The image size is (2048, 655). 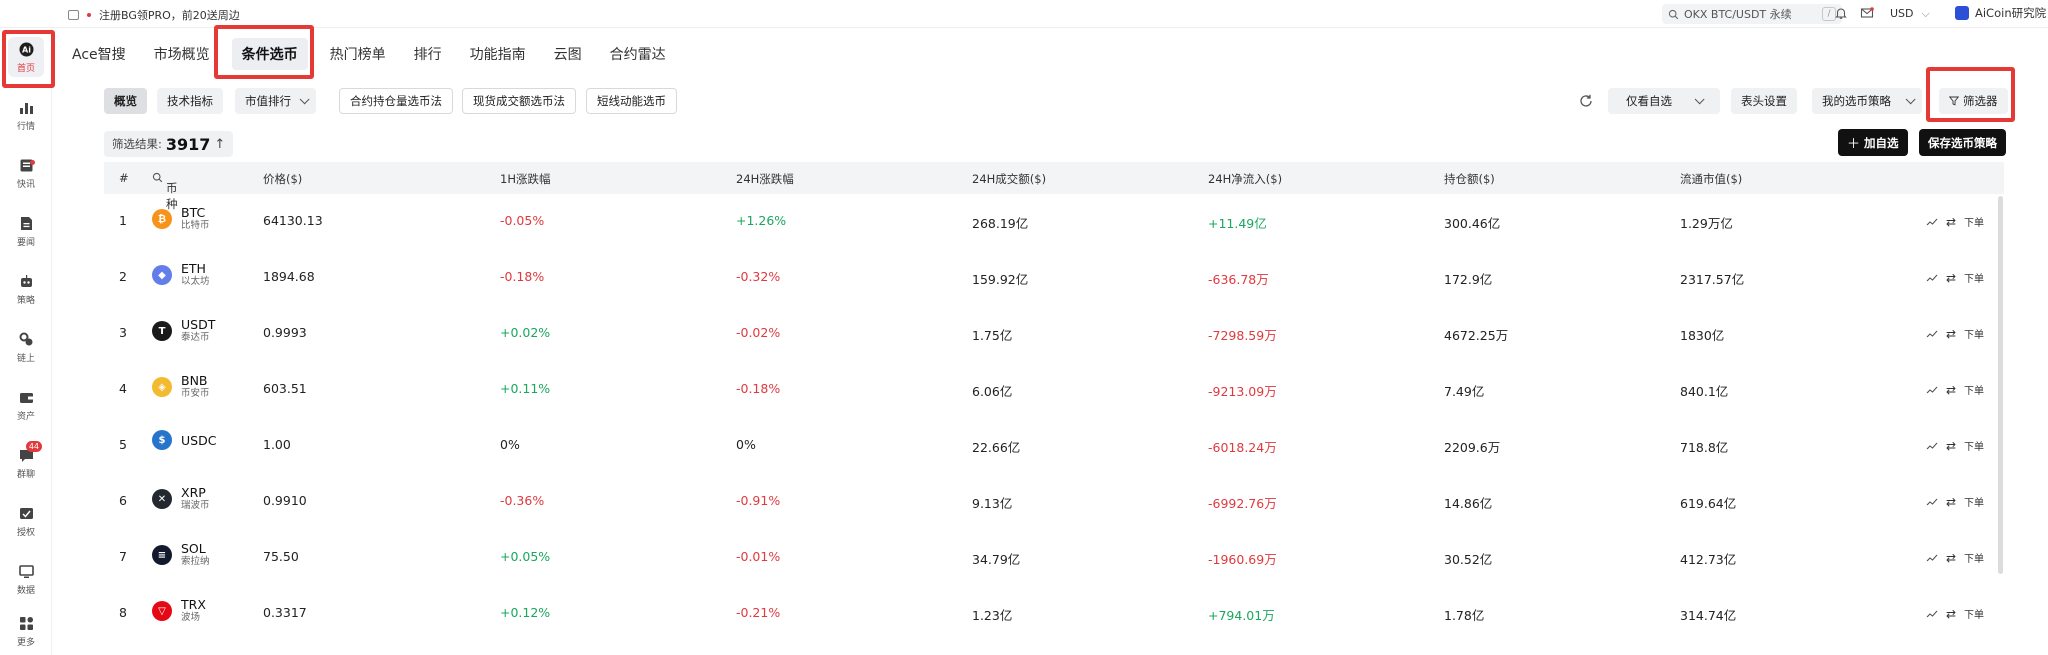 I want to click on cell-h1: +0.11%, so click(x=525, y=388).